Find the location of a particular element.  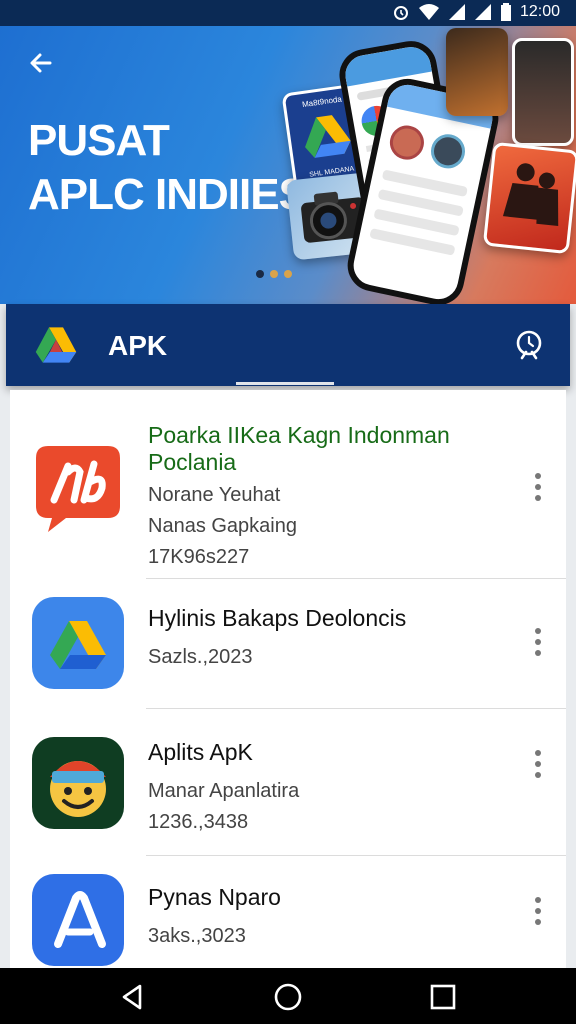

app-bar: APK is located at coordinates (288, 345).